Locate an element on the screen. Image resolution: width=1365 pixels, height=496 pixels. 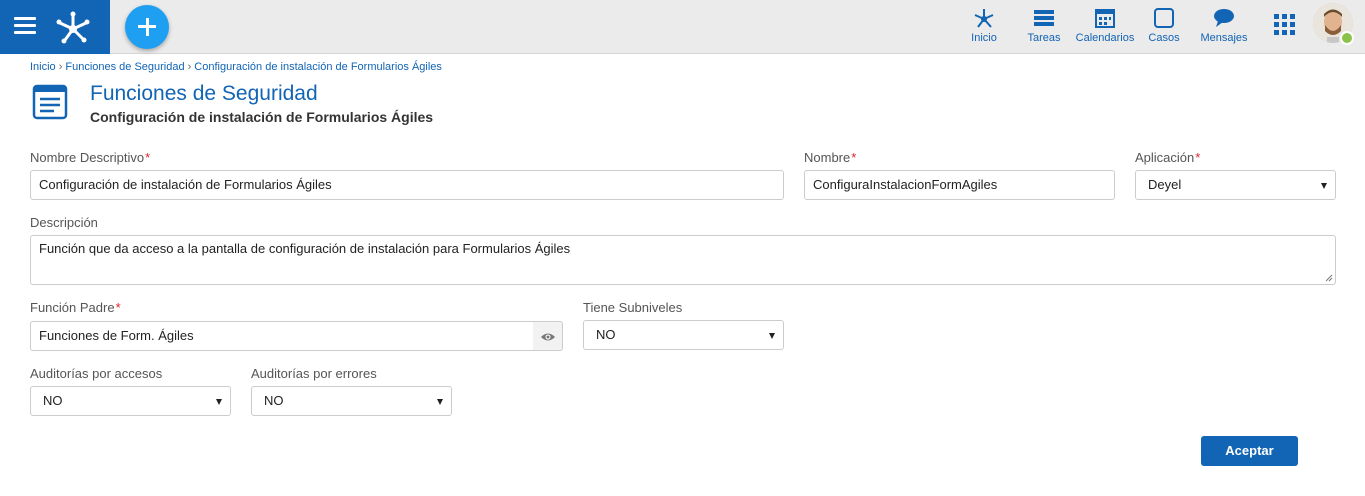
nombre-label: Nombre* is located at coordinates (830, 157).